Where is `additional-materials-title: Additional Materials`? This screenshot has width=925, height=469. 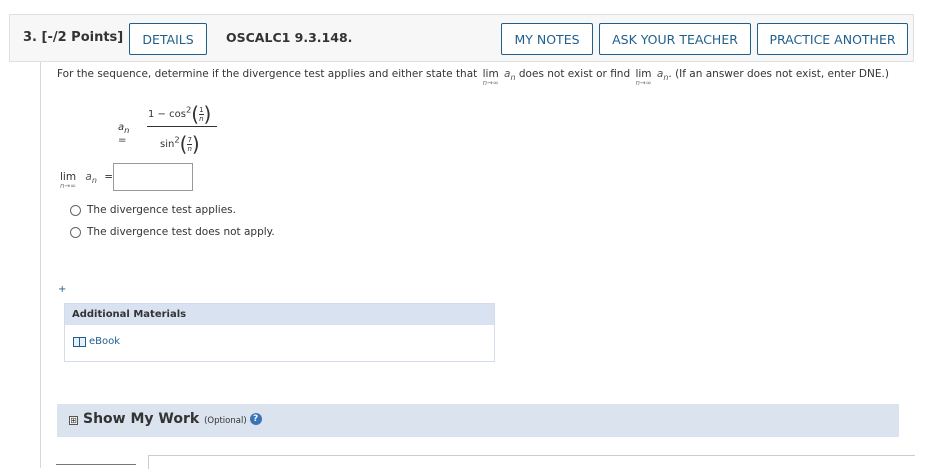 additional-materials-title: Additional Materials is located at coordinates (279, 314).